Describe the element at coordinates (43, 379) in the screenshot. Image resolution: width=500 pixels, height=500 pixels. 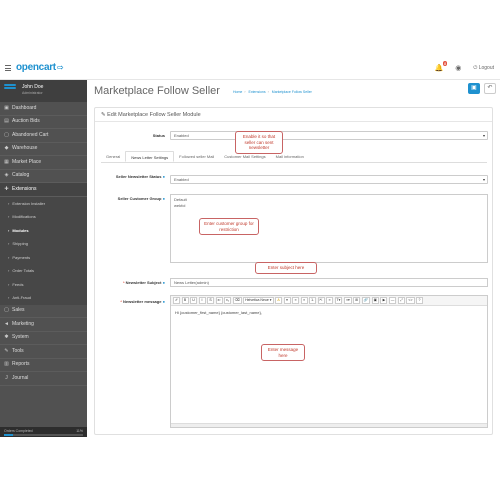
I see `sidebar-item-journal: J Journal` at that location.